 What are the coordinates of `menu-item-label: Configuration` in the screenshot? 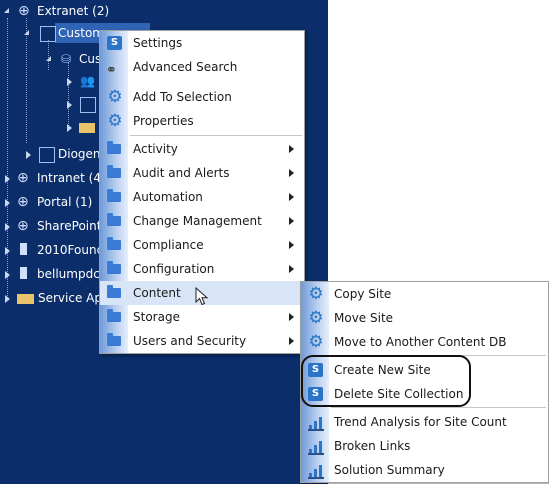 It's located at (174, 269).